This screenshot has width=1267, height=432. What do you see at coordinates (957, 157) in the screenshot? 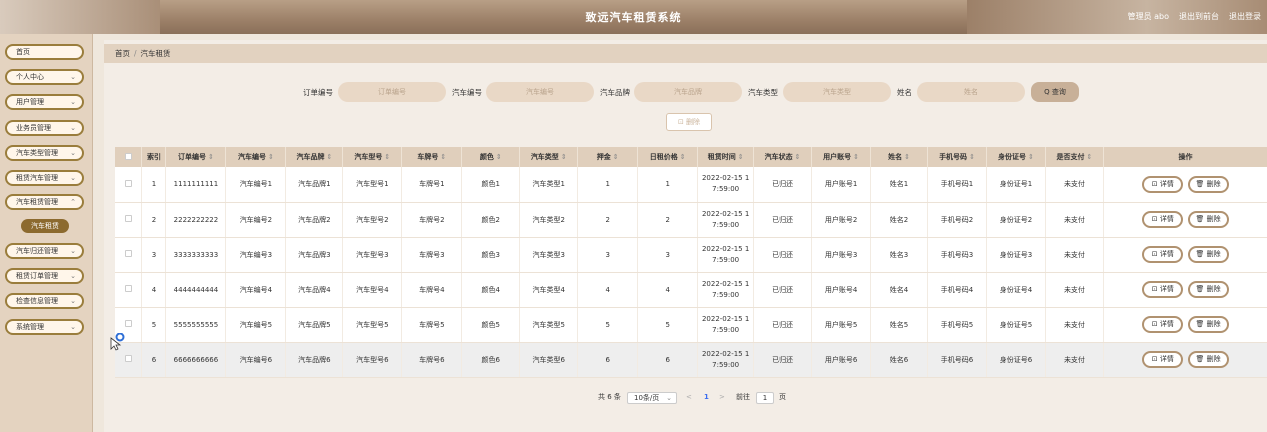
I see `column-header-phone: 手机号码 ⇕` at bounding box center [957, 157].